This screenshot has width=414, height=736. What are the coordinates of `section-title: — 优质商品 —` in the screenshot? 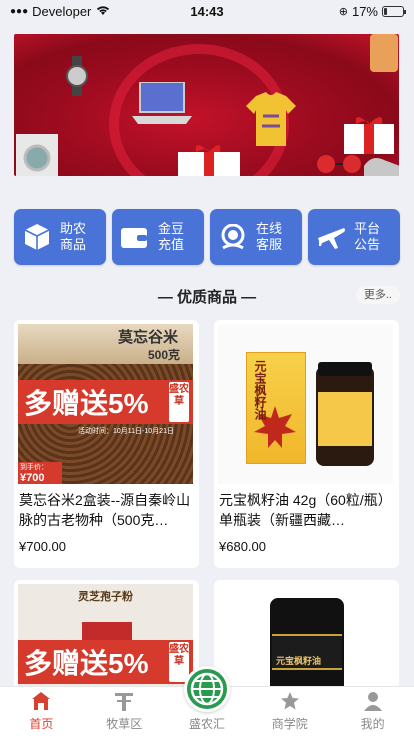 It's located at (207, 297).